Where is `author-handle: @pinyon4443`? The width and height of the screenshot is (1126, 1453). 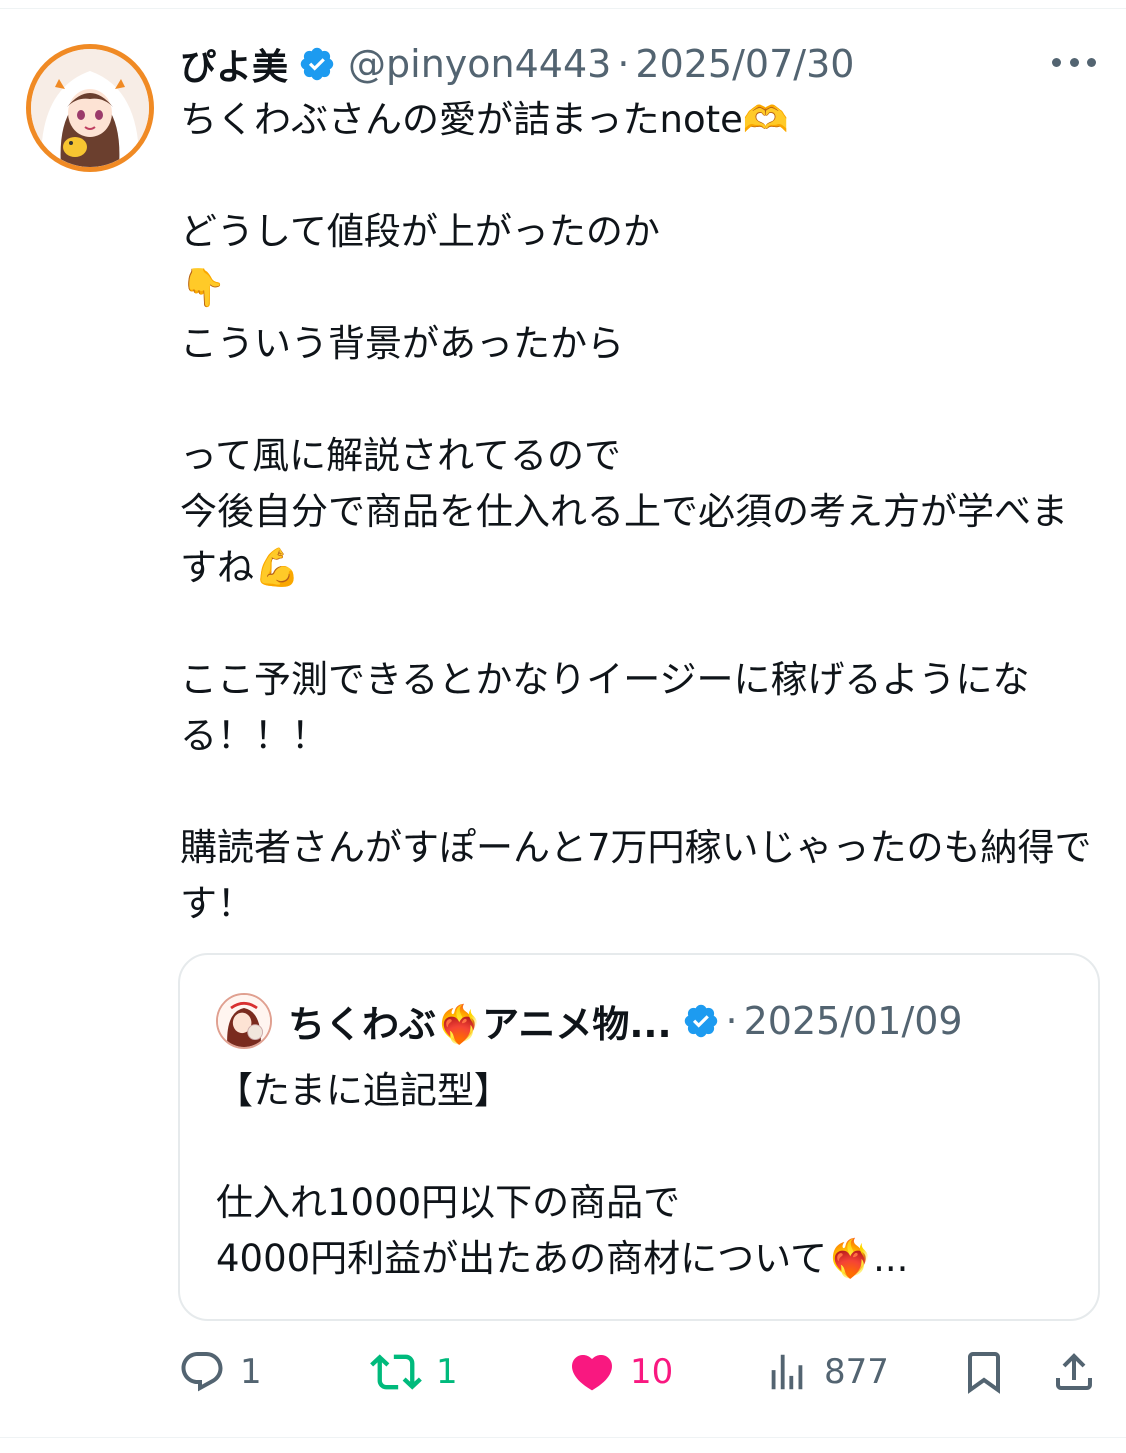
author-handle: @pinyon4443 is located at coordinates (479, 64).